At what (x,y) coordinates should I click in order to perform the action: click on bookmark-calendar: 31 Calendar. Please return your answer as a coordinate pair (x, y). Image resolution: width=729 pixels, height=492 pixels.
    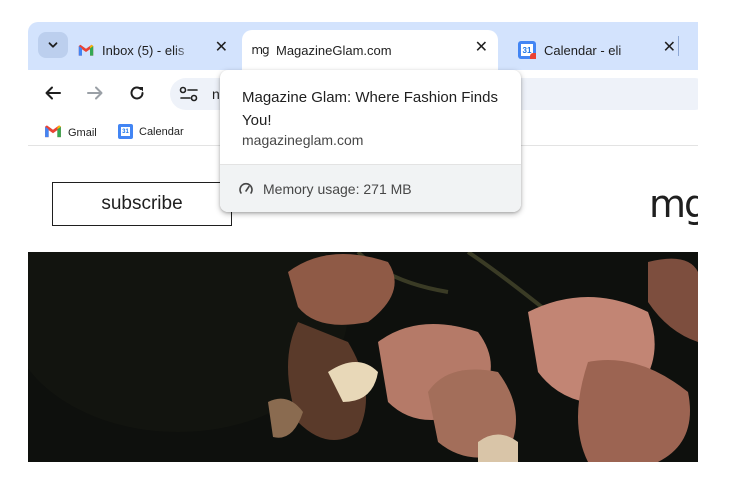
    Looking at the image, I should click on (151, 131).